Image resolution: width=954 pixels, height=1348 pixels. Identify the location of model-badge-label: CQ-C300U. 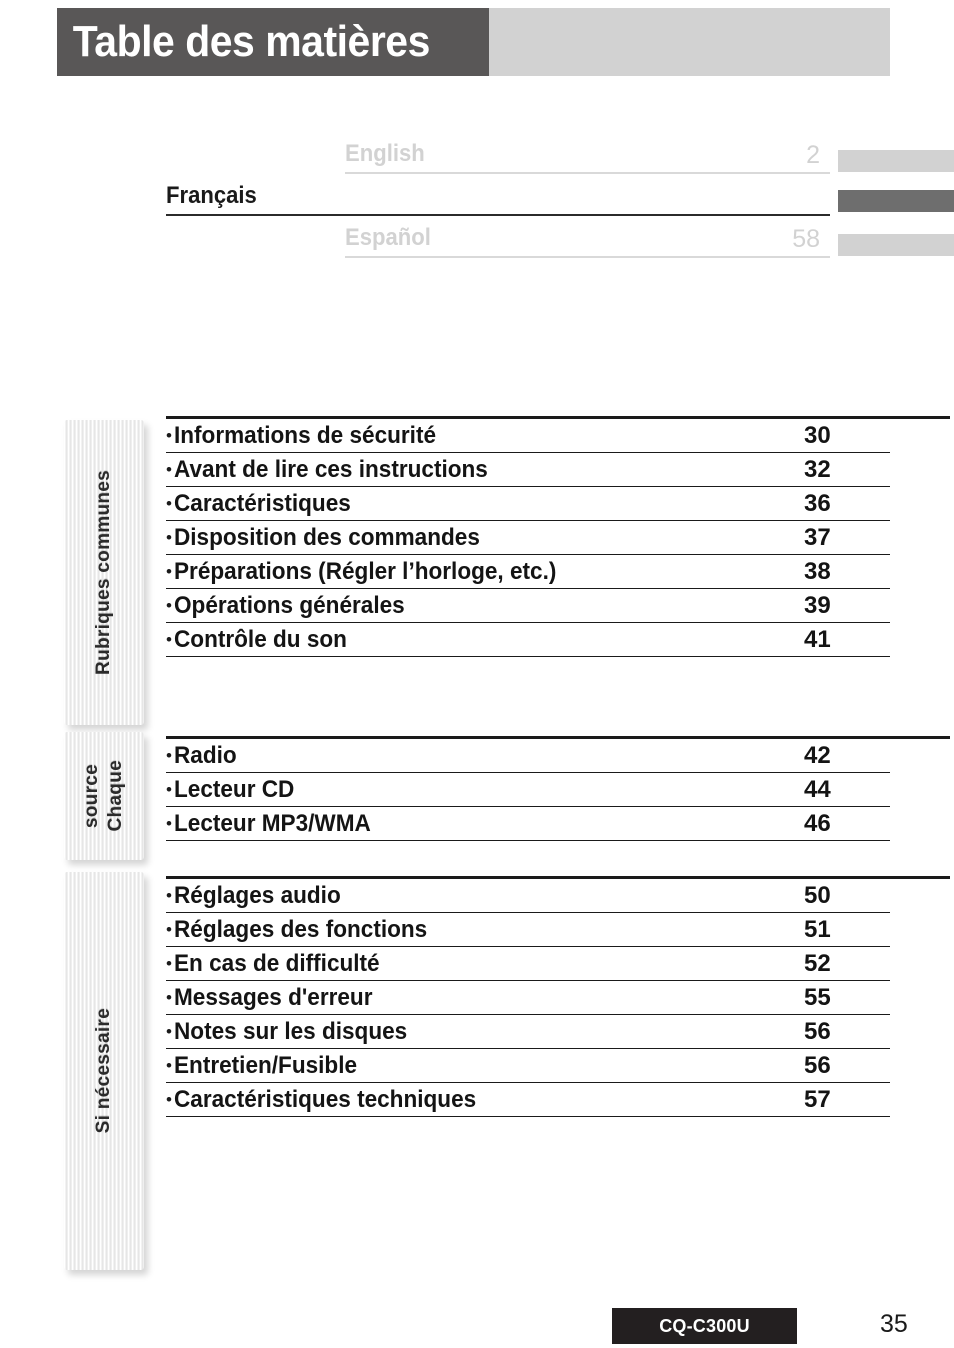
(704, 1325).